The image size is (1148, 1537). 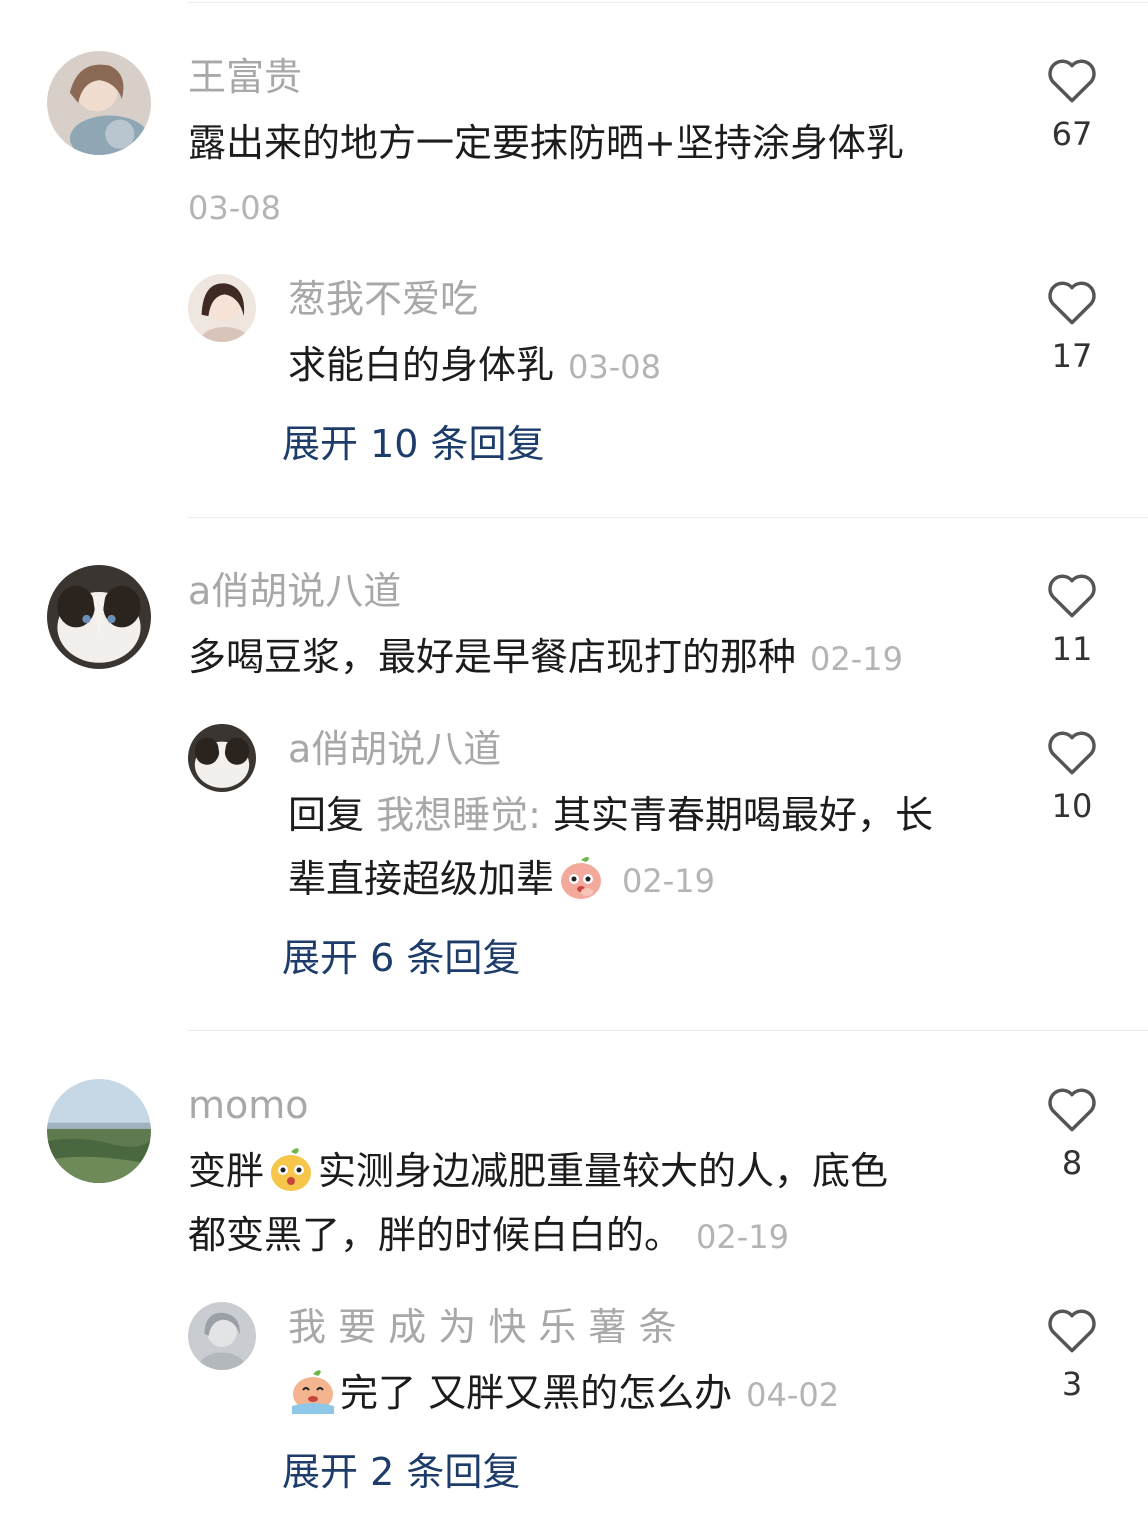 I want to click on comment-text-line: 变胖 实测身边减肥重量较大的人，底色, so click(x=598, y=1171).